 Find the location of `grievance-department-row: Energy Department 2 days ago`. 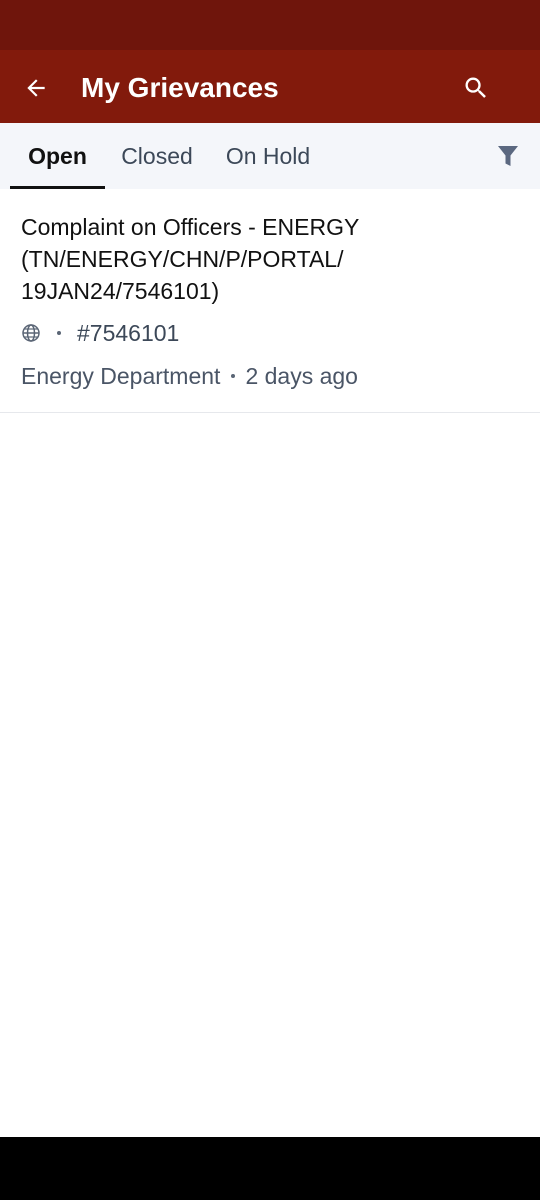

grievance-department-row: Energy Department 2 days ago is located at coordinates (189, 376).